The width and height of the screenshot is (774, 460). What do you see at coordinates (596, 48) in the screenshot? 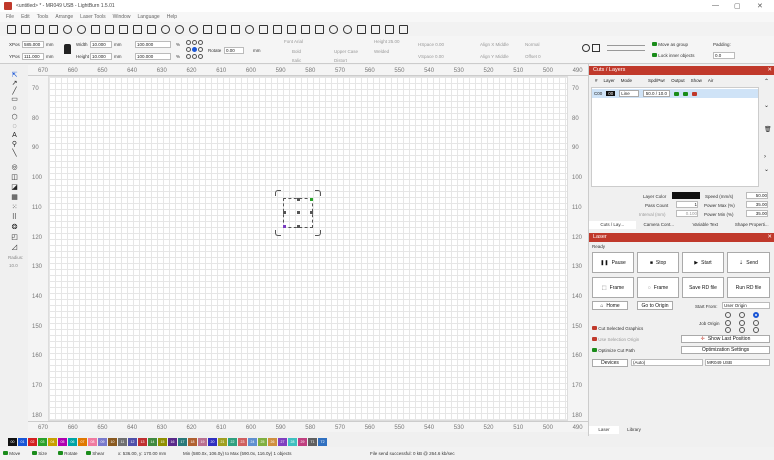
I see `plugin-icon` at bounding box center [596, 48].